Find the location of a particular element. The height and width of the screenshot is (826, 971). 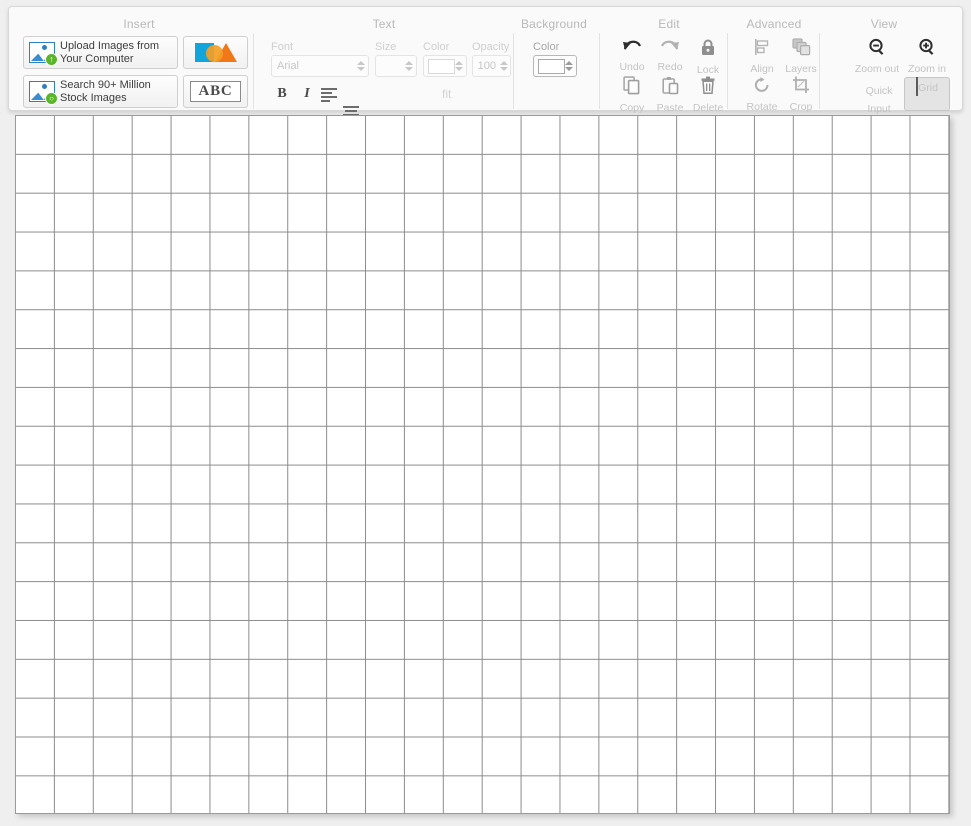

rotate-icon is located at coordinates (762, 85).